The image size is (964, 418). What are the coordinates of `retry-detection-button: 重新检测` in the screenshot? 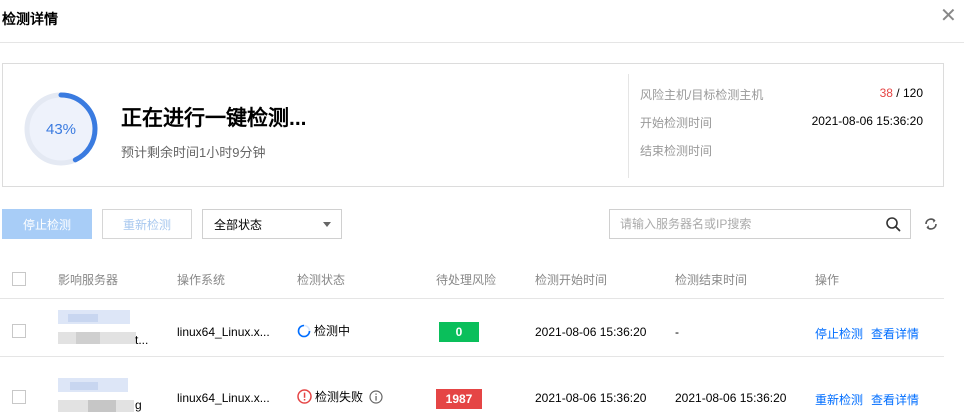 It's located at (147, 224).